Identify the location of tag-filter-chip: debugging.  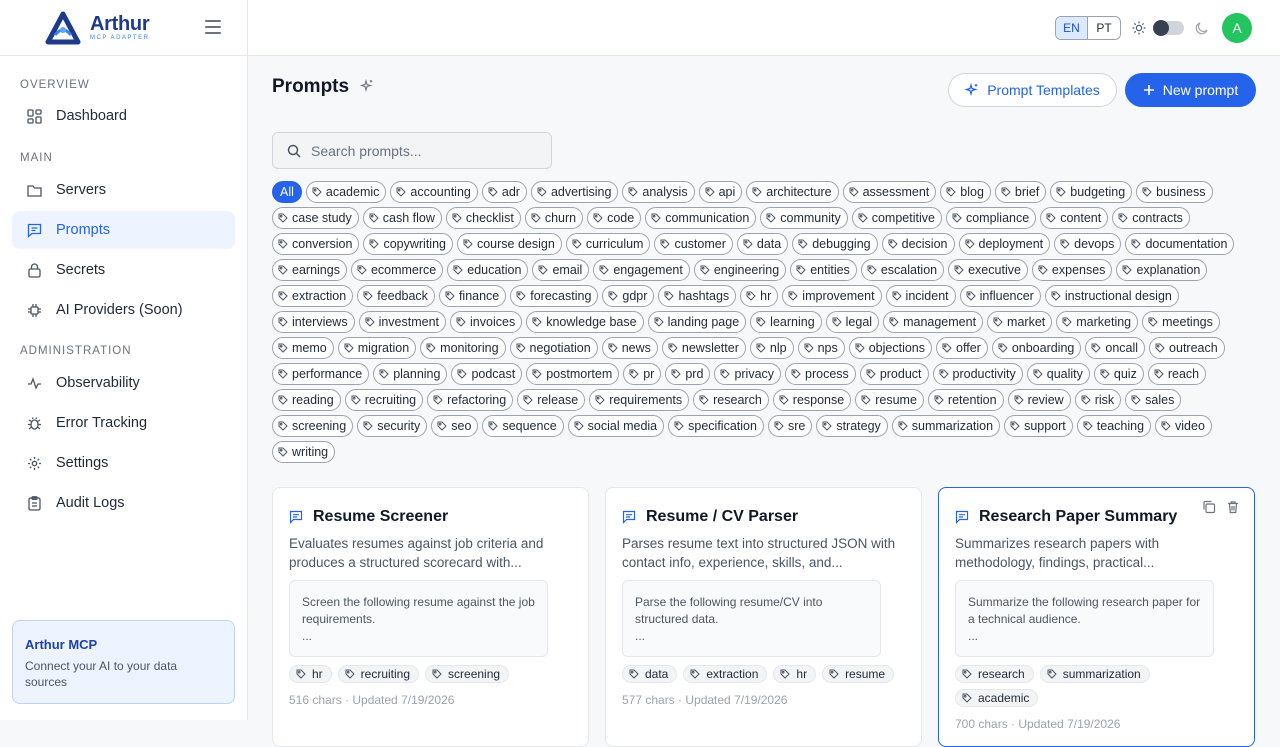
(835, 244).